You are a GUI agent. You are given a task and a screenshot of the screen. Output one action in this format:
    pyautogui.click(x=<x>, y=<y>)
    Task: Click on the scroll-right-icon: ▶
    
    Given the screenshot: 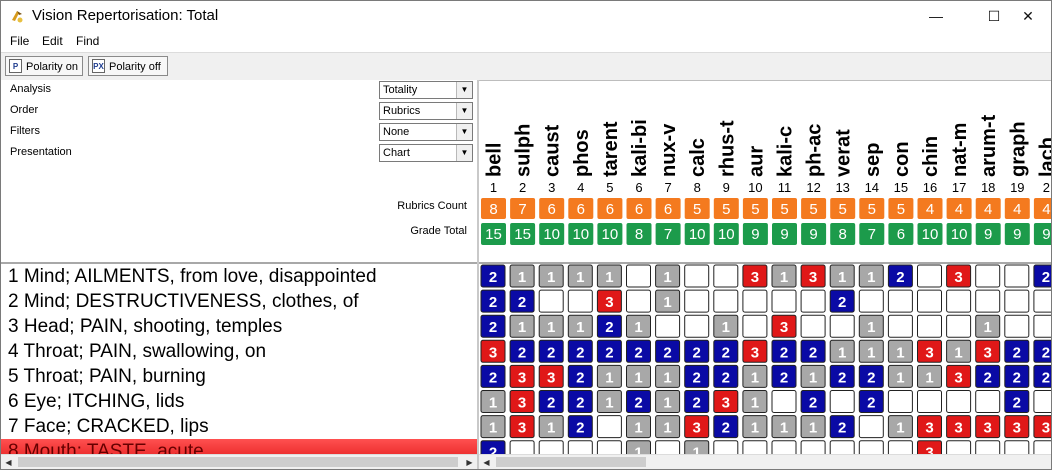 What is the action you would take?
    pyautogui.click(x=469, y=462)
    